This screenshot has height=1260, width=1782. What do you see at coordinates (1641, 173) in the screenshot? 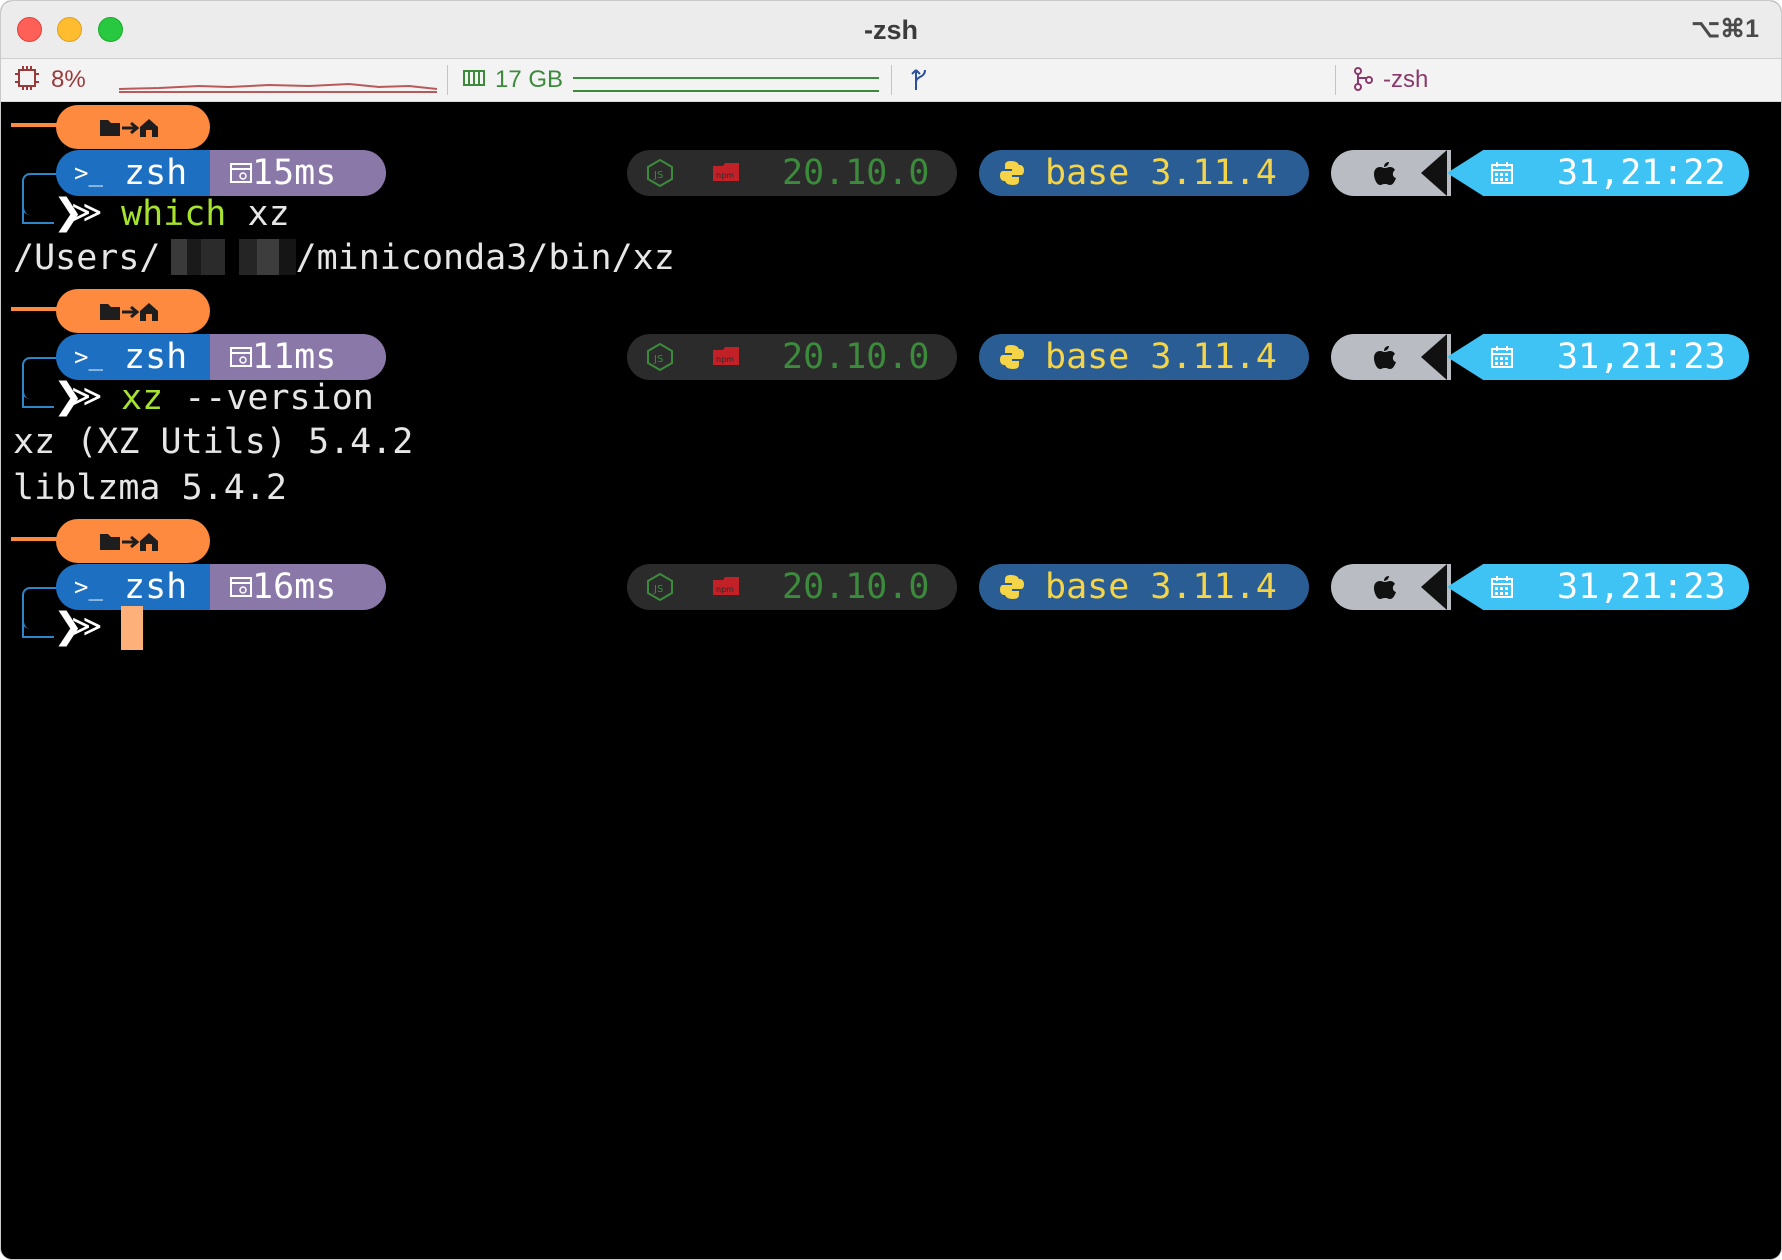
I see `prompt-time: 31,21:22` at bounding box center [1641, 173].